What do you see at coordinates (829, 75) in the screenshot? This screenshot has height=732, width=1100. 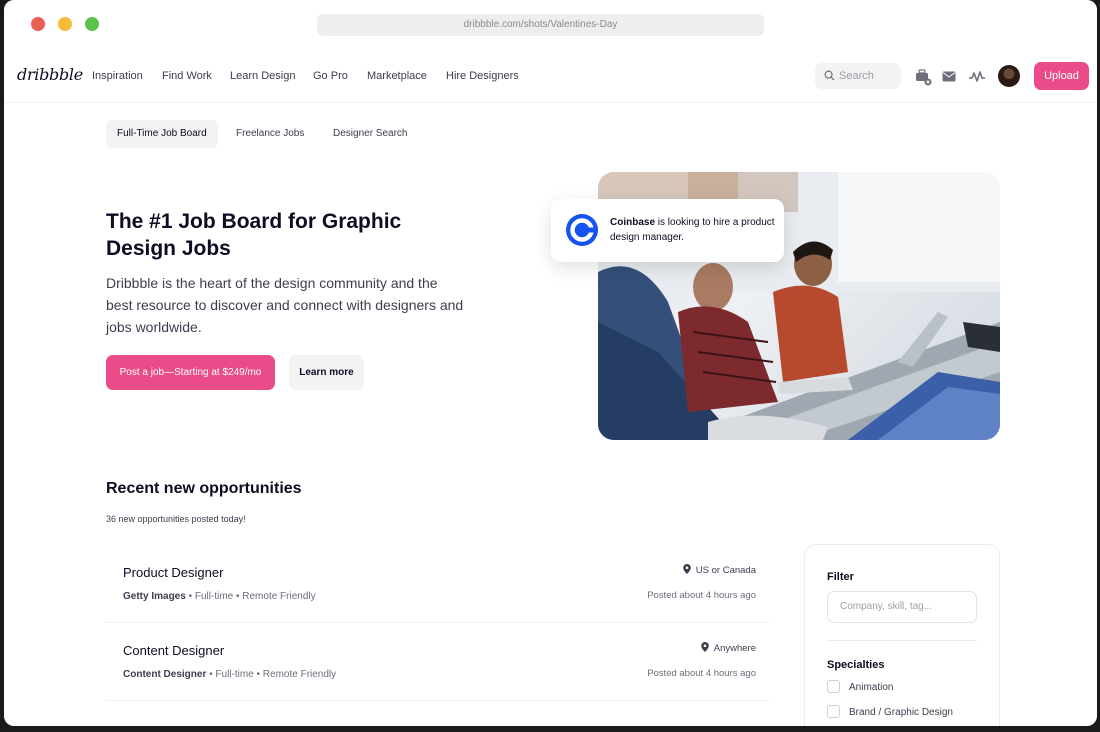 I see `search-icon` at bounding box center [829, 75].